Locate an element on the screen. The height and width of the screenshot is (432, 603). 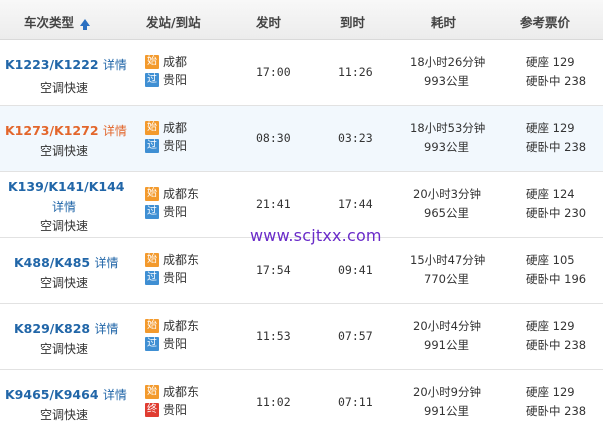
sort-up-icon is located at coordinates (85, 24).